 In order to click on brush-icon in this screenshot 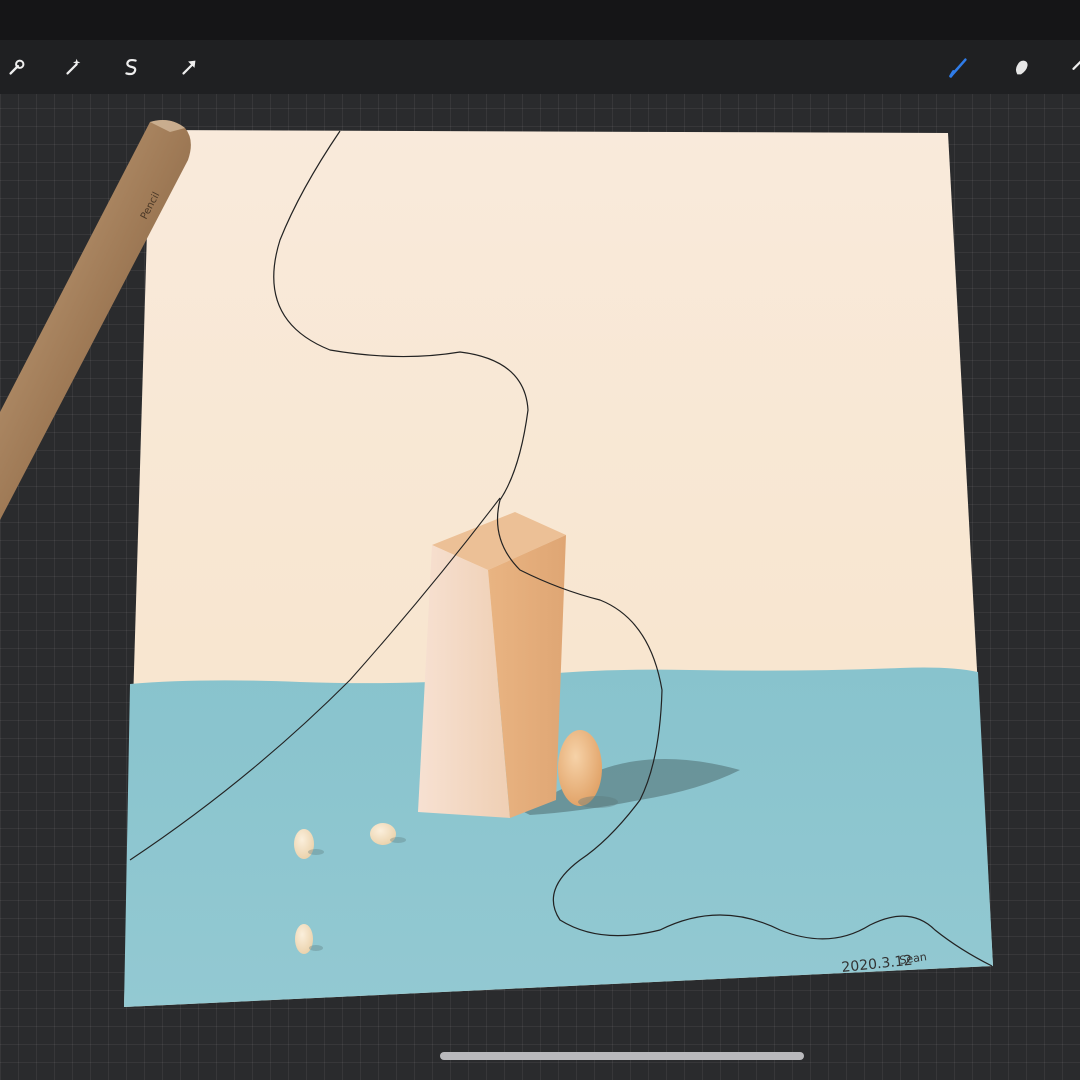, I will do `click(959, 67)`.